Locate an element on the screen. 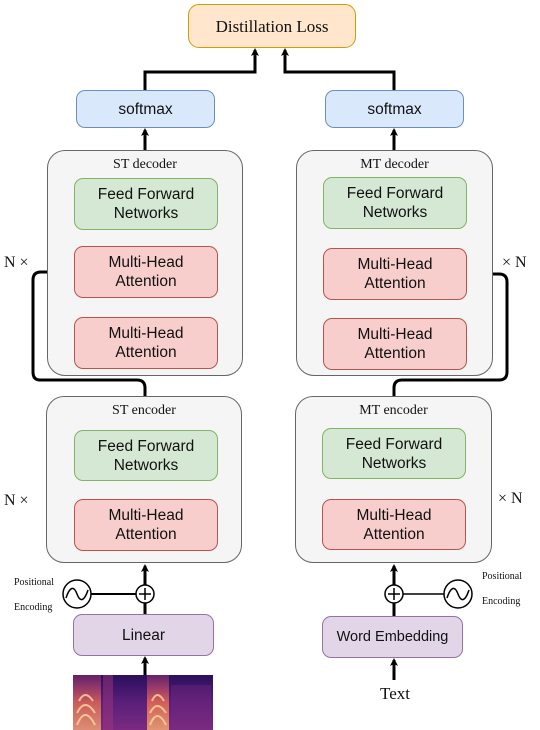 The height and width of the screenshot is (730, 540). st-decoder-self-attention-box: Multi-Head Attention is located at coordinates (146, 343).